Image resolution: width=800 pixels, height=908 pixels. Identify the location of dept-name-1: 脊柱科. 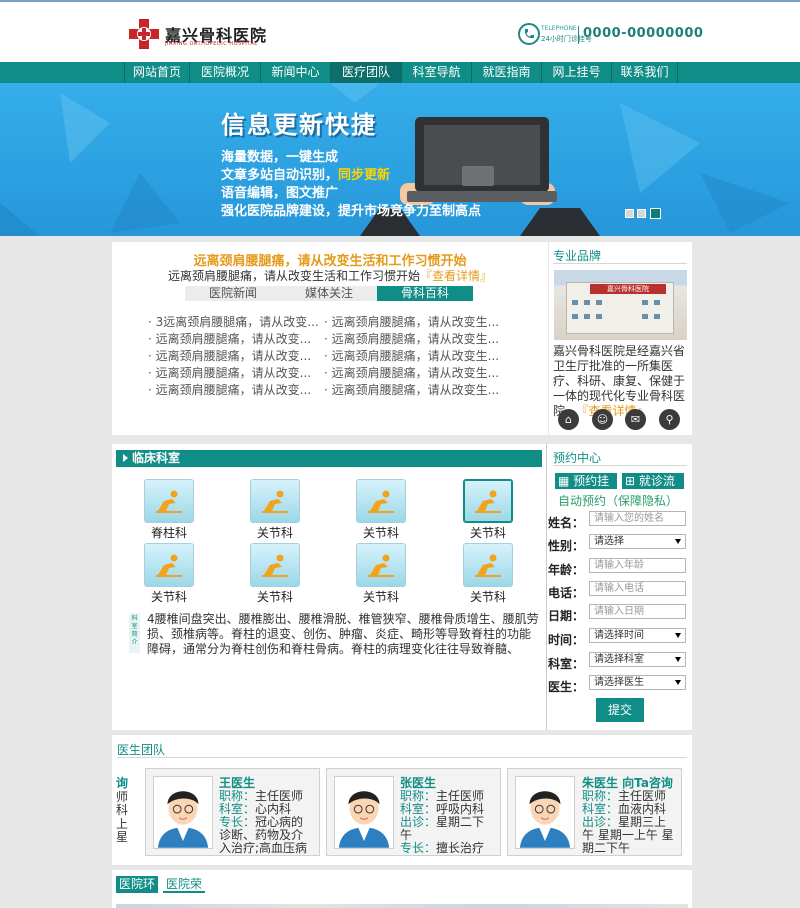
(169, 532).